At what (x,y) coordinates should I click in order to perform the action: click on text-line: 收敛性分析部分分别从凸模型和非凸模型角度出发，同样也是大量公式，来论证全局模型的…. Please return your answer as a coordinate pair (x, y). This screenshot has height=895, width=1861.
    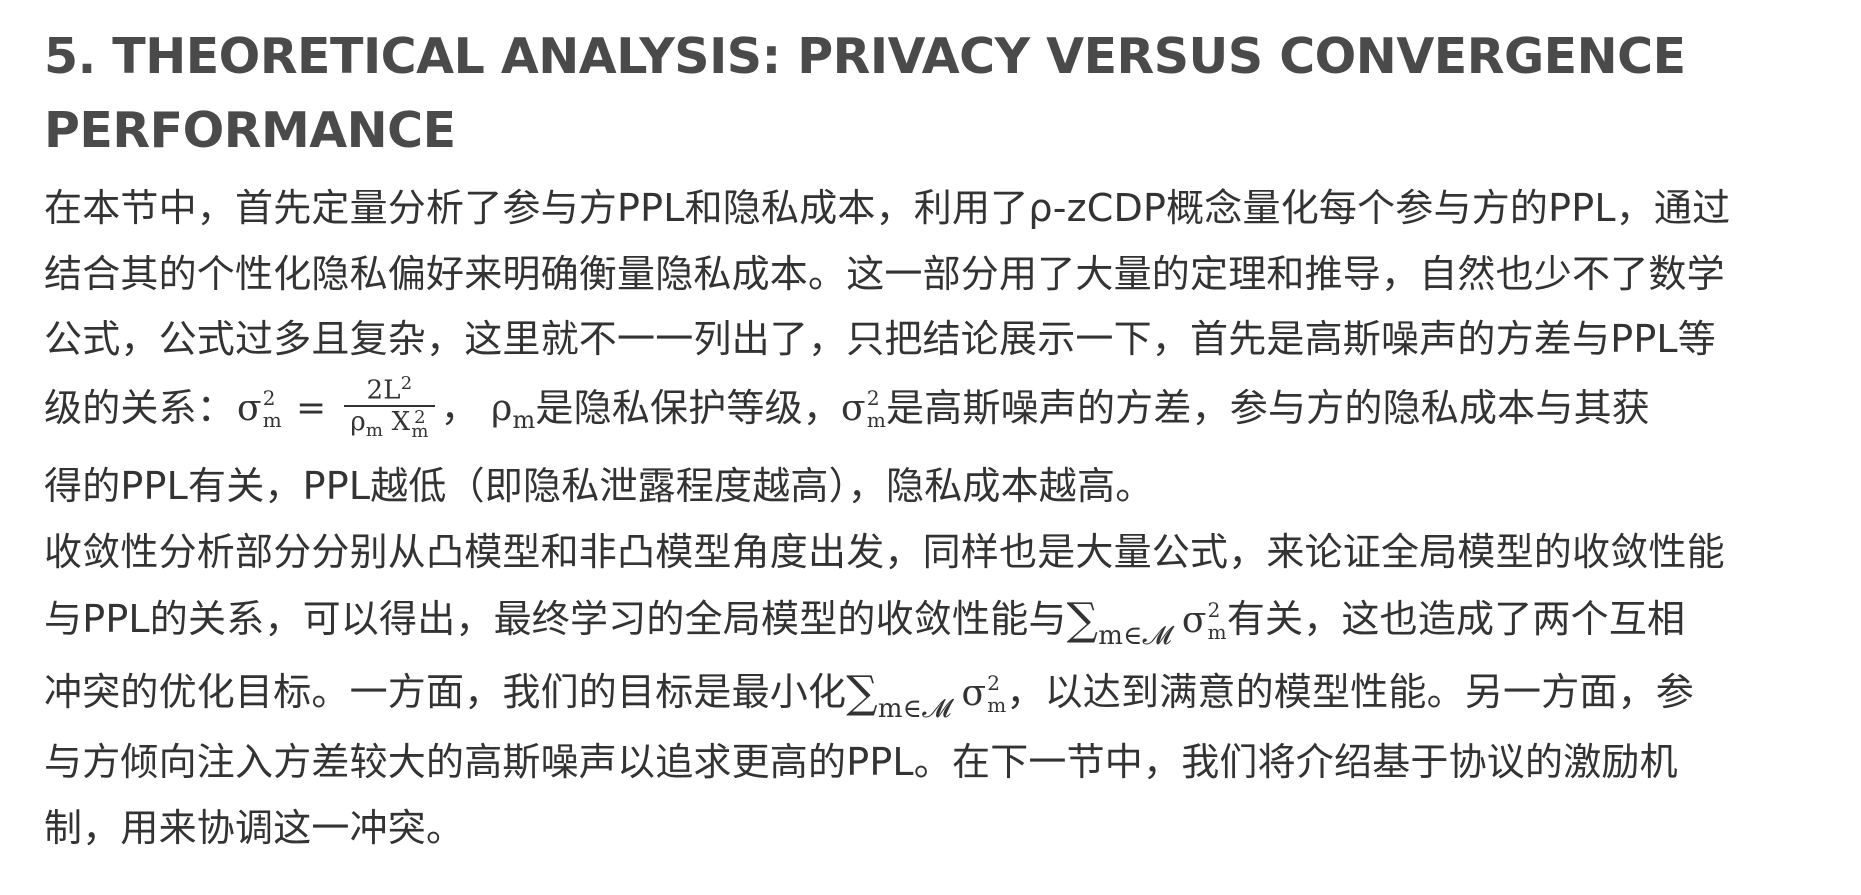
    Looking at the image, I should click on (884, 551).